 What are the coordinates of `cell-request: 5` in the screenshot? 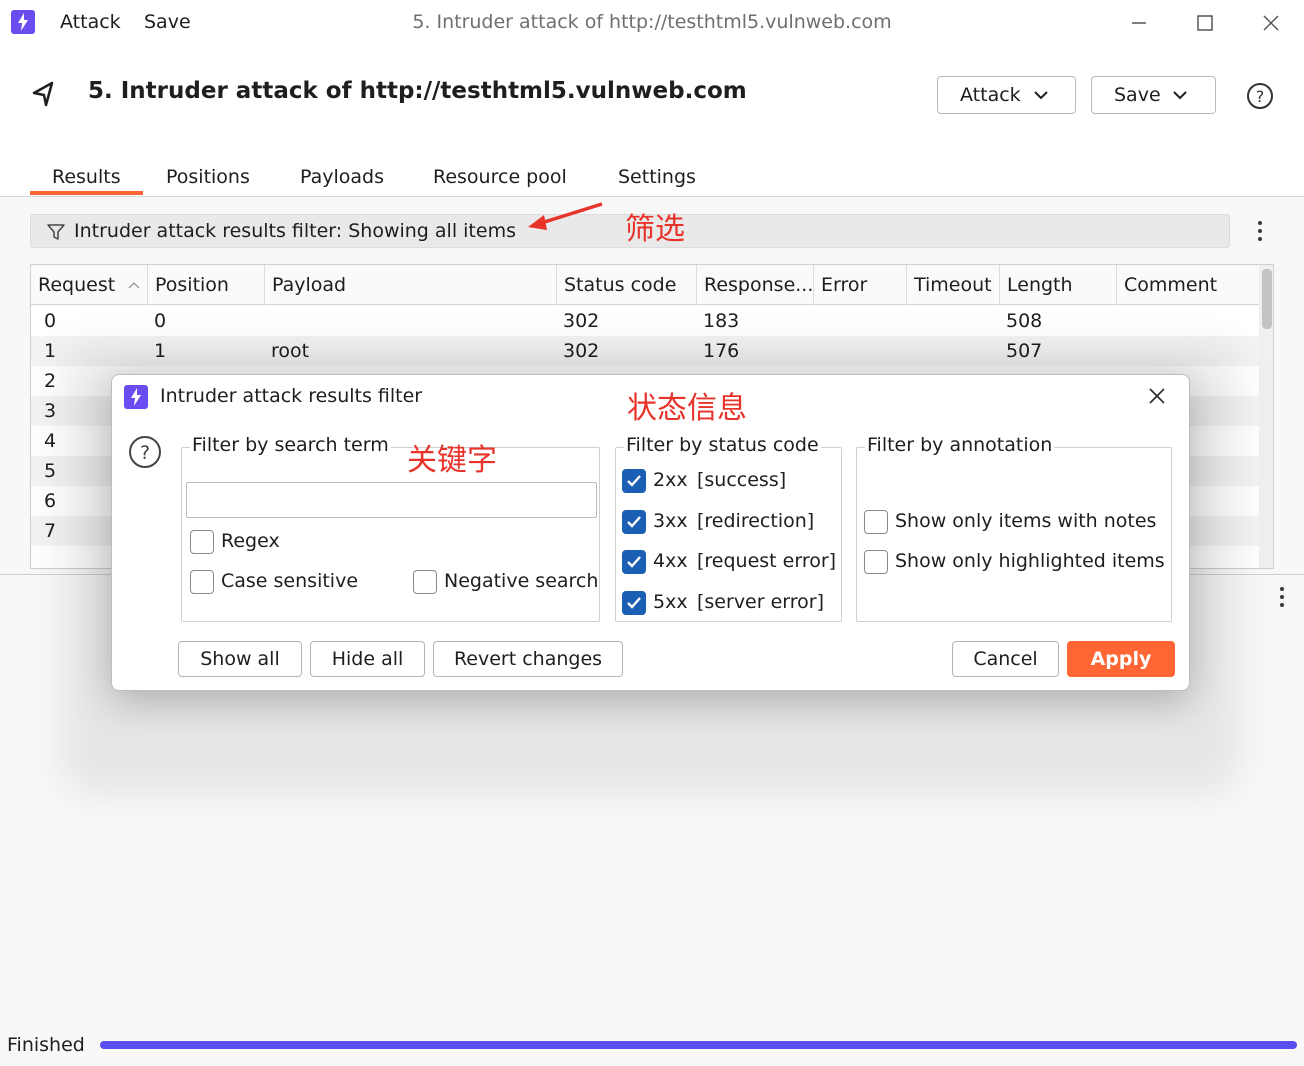 It's located at (50, 471).